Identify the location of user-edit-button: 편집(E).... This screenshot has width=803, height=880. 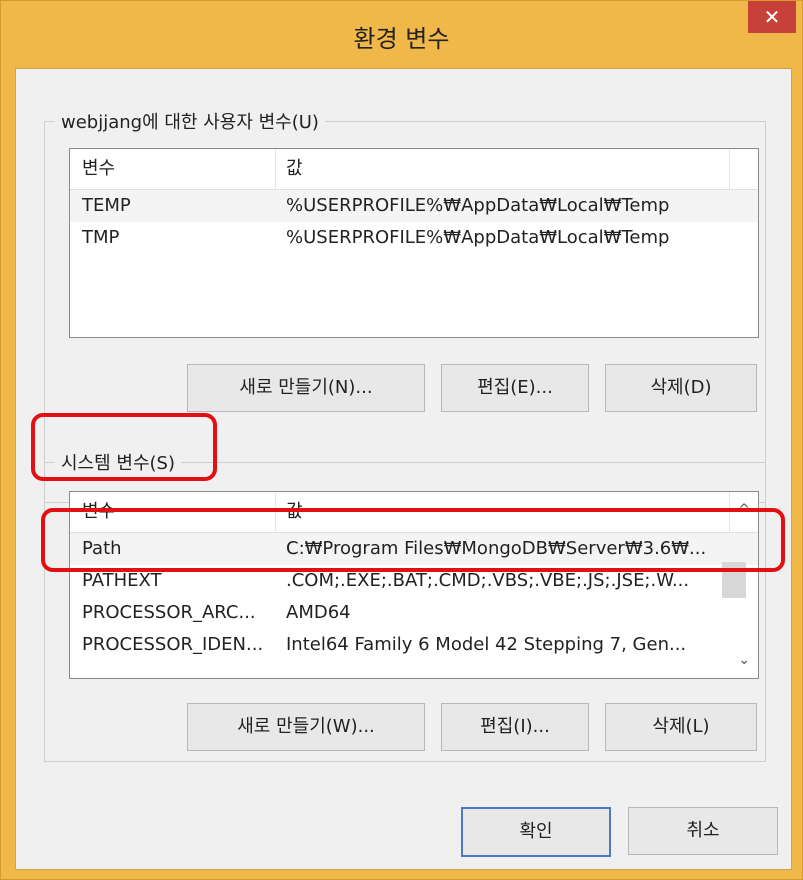
(515, 388).